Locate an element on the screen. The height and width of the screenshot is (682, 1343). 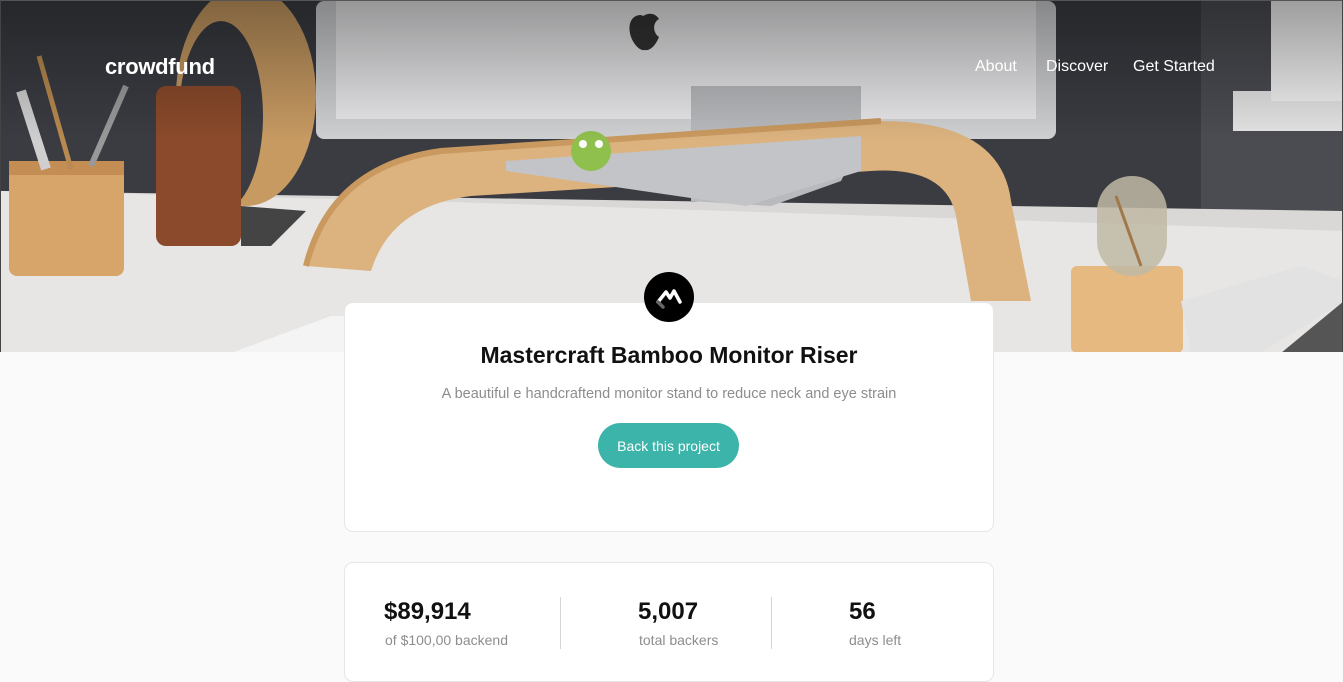
stat-amount-raised: $89,914 is located at coordinates (427, 611).